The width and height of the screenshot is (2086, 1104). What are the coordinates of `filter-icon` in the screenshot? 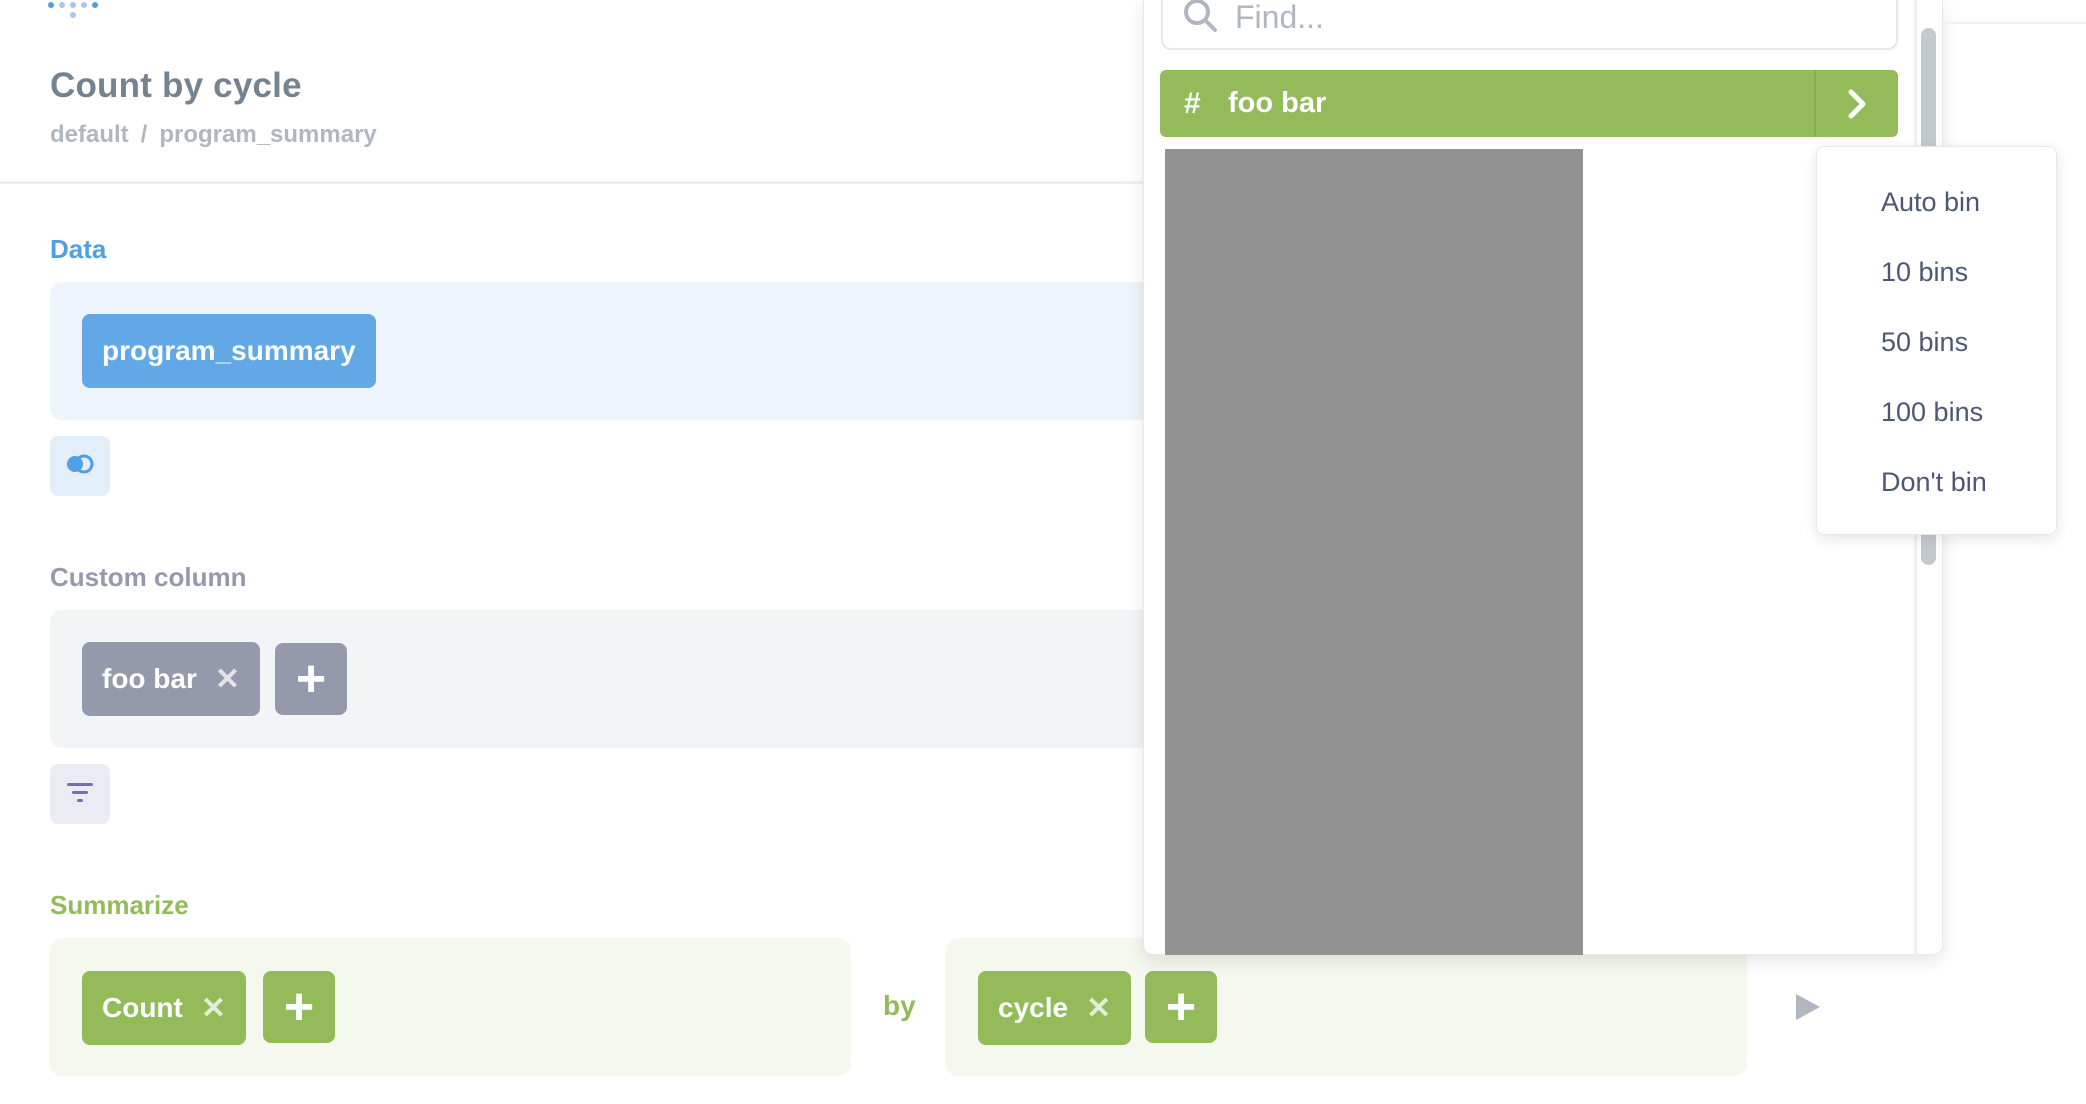 It's located at (80, 794).